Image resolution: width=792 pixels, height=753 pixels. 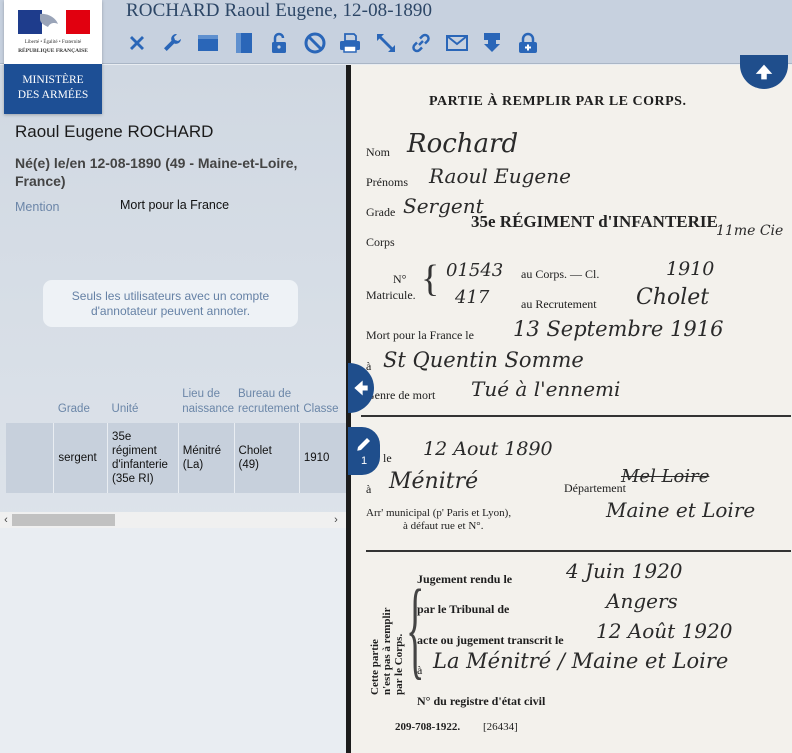 I want to click on doc-a-label-2: à, so click(x=369, y=489).